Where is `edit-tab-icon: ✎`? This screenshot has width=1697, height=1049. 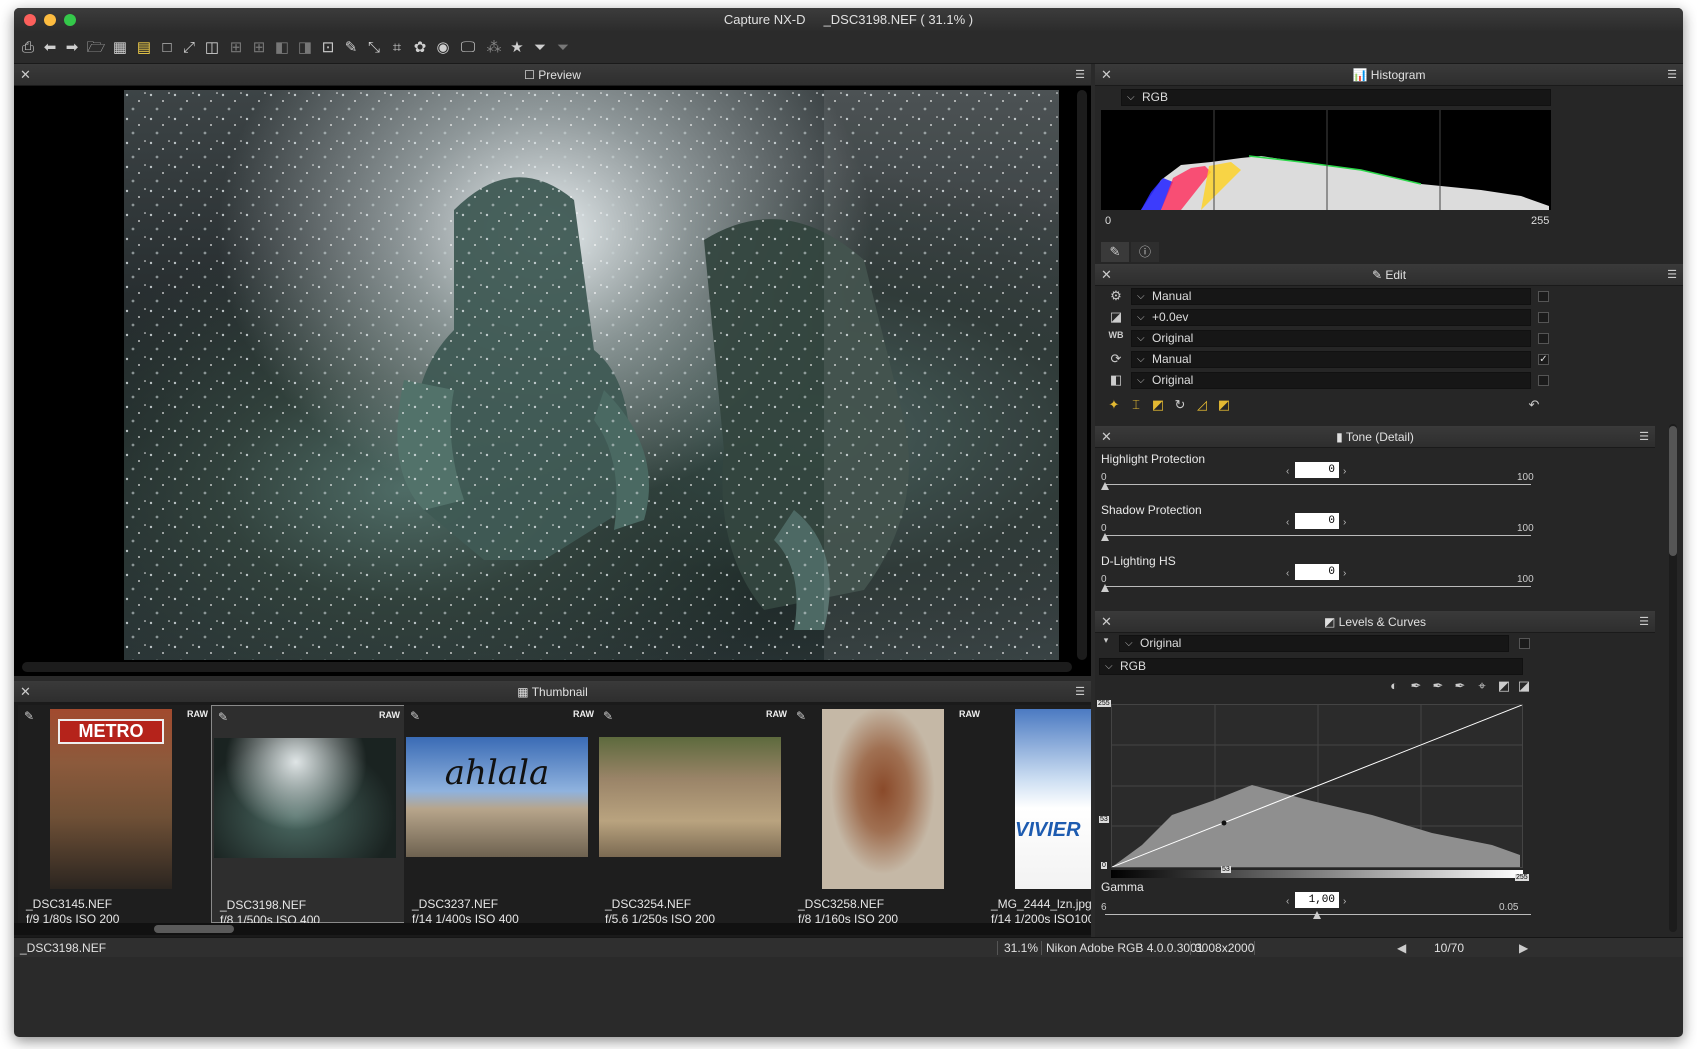 edit-tab-icon: ✎ is located at coordinates (1115, 252).